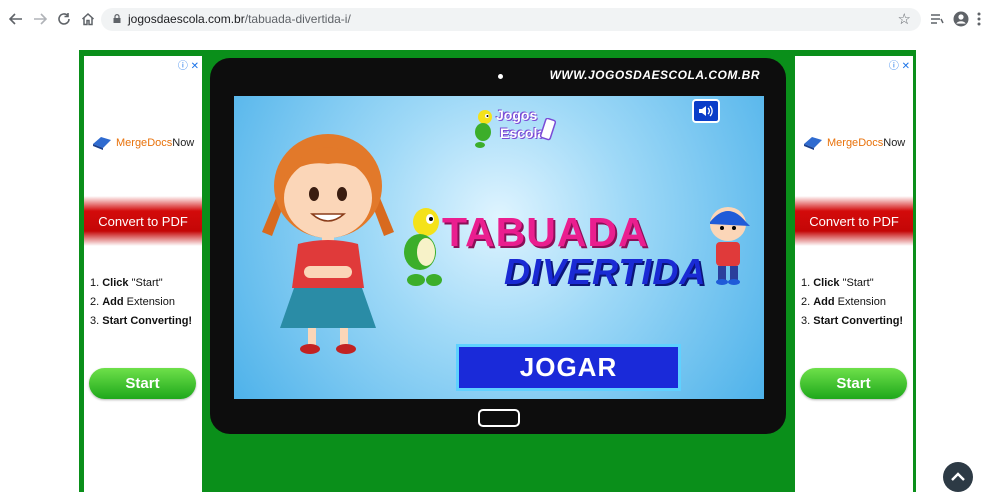 The width and height of the screenshot is (986, 492). I want to click on site-url-label: WWW.JOGOSDAESCOLA.COM.BR, so click(654, 75).